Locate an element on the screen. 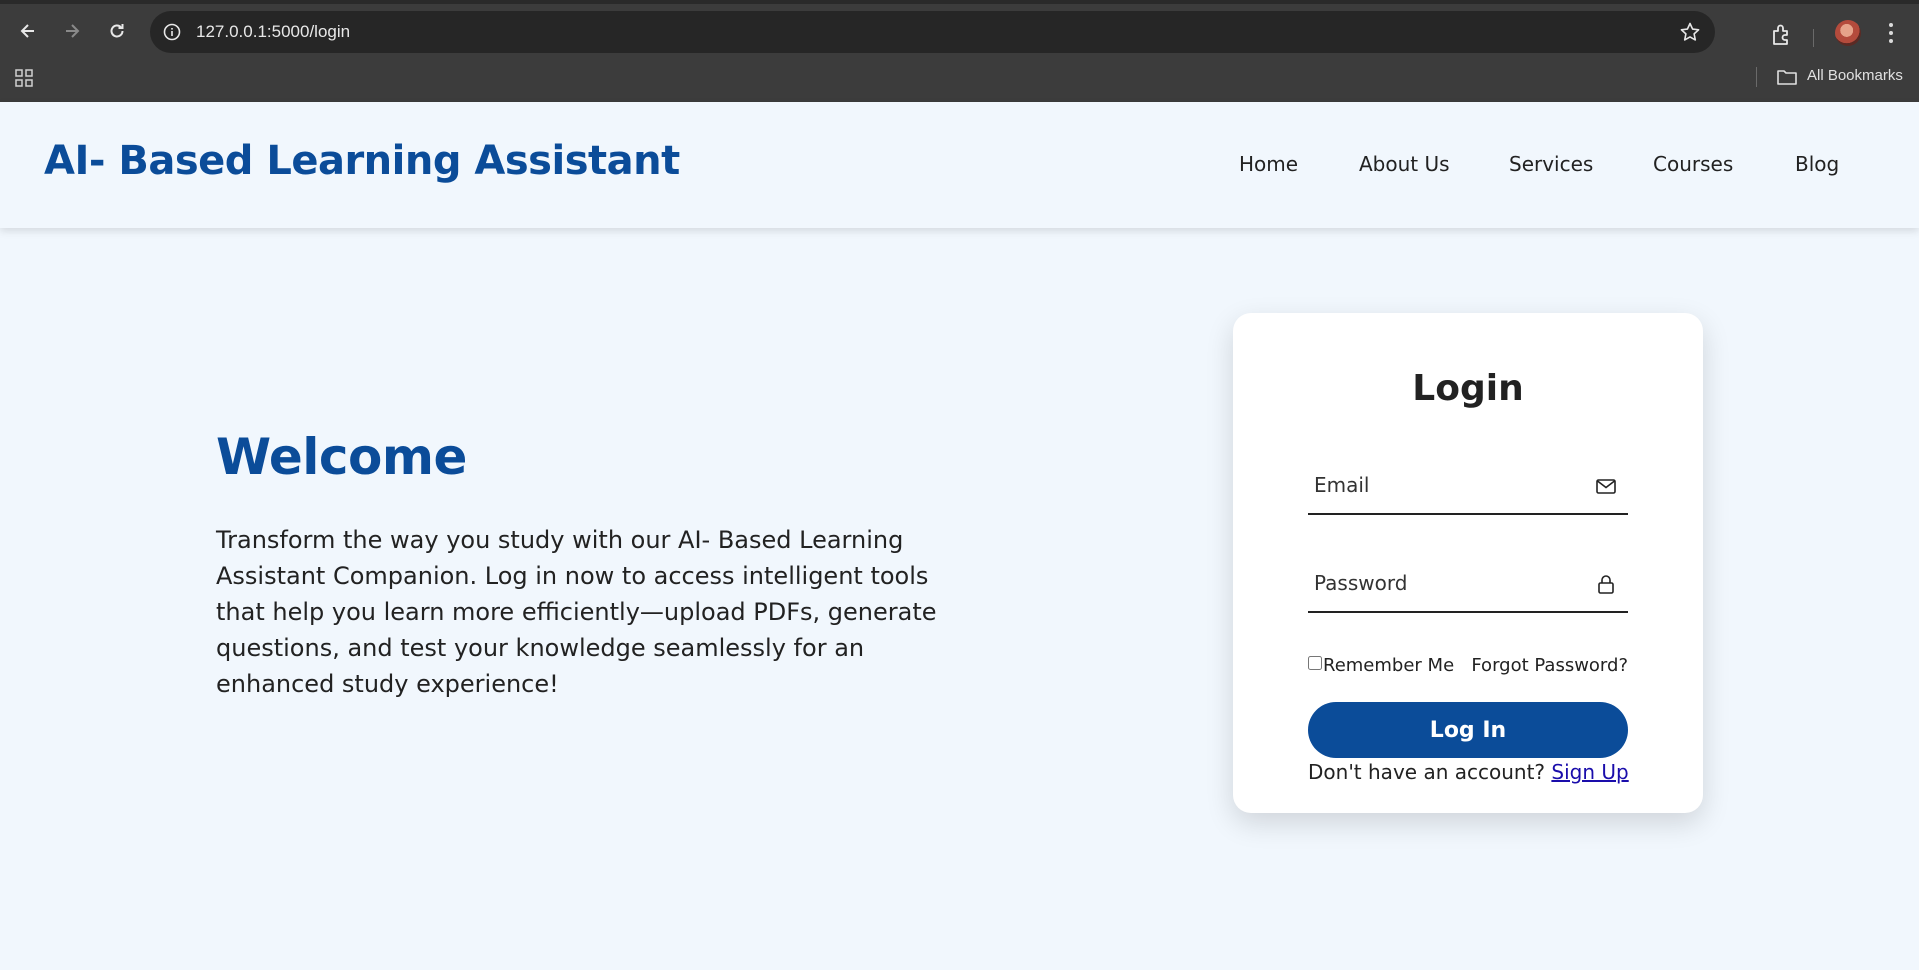 The width and height of the screenshot is (1919, 970). email-field is located at coordinates (1468, 486).